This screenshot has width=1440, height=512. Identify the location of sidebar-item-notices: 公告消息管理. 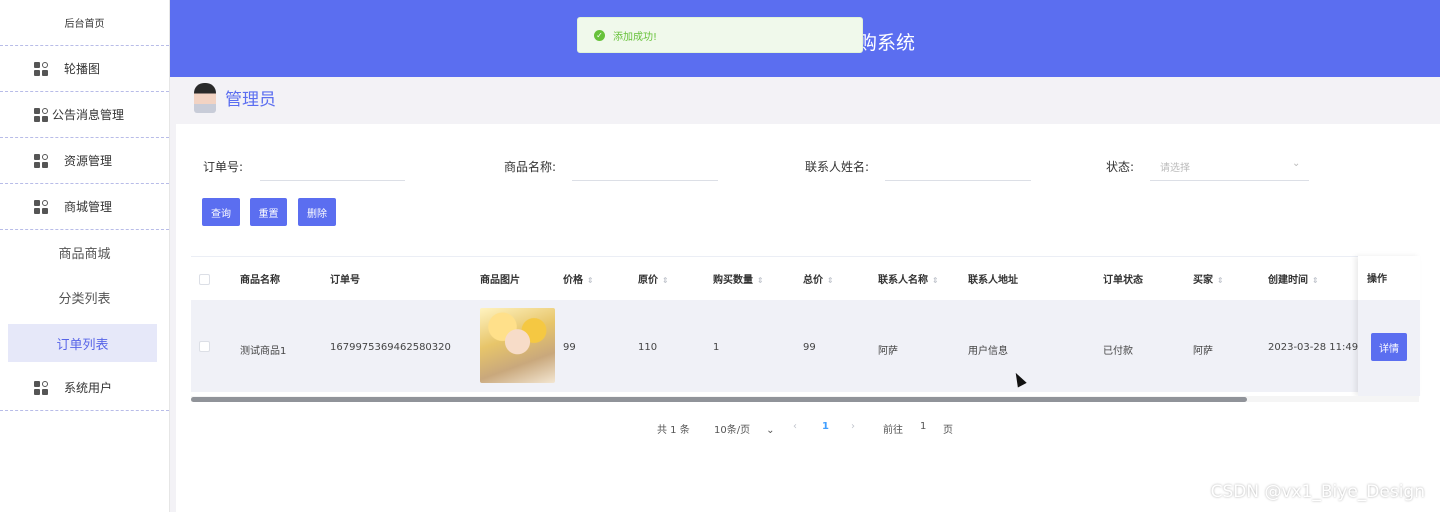
(84, 115).